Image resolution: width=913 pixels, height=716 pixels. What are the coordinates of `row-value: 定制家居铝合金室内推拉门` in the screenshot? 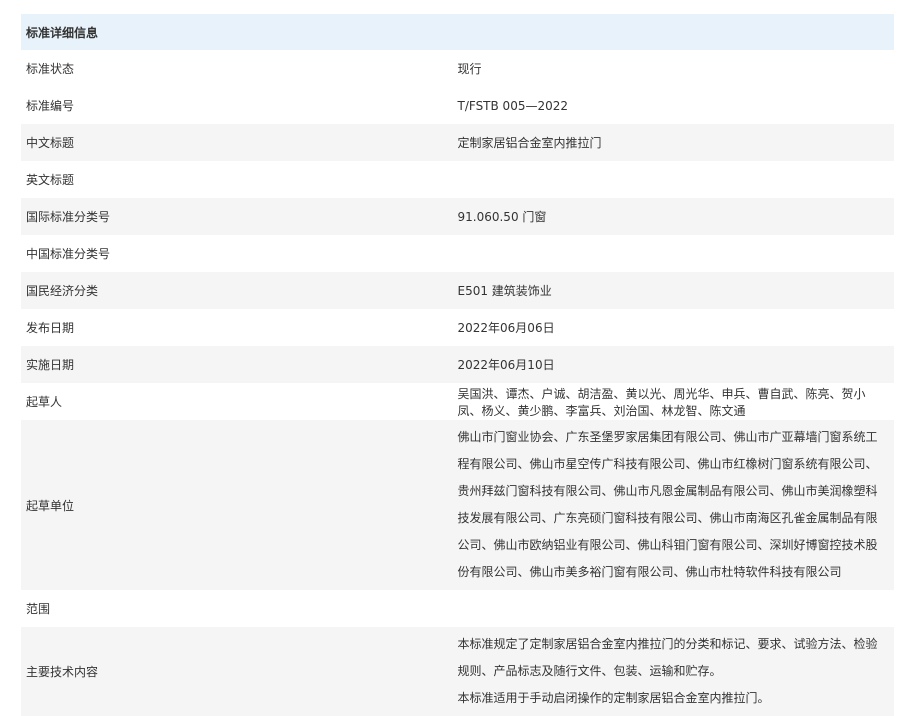 It's located at (675, 142).